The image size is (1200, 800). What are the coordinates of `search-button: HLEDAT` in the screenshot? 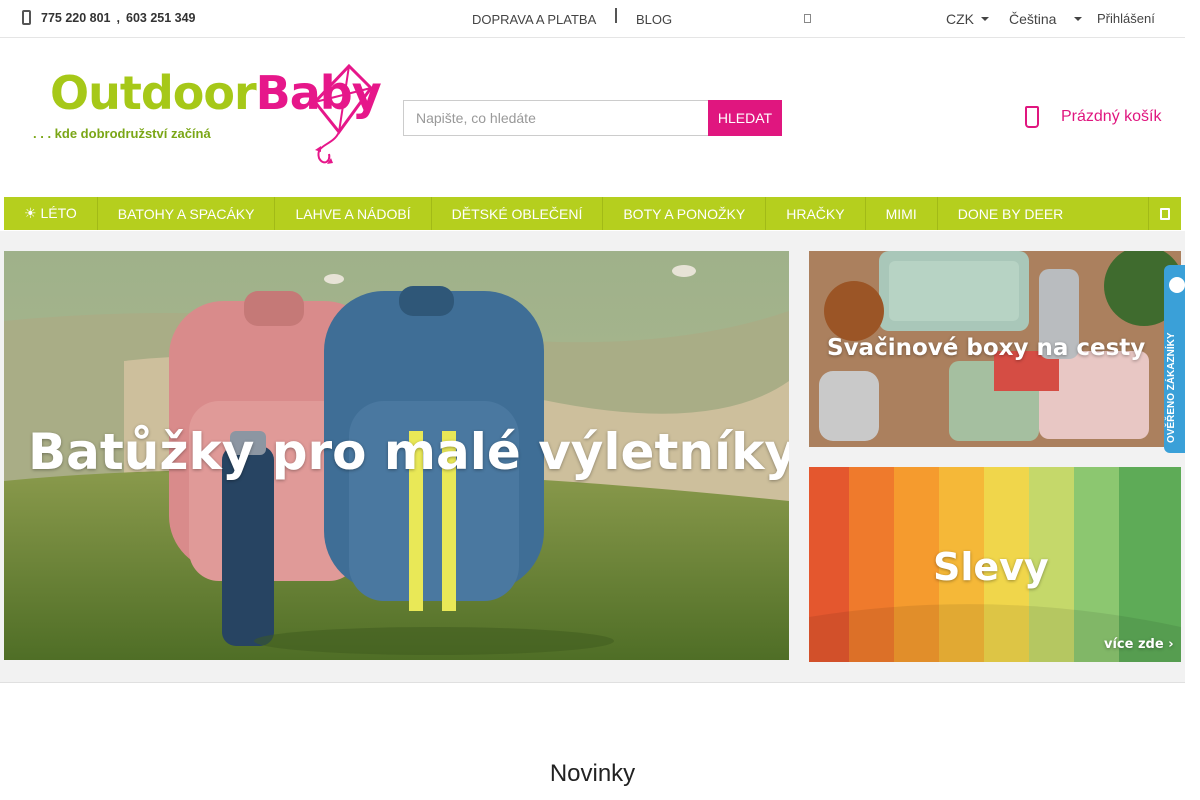 It's located at (745, 118).